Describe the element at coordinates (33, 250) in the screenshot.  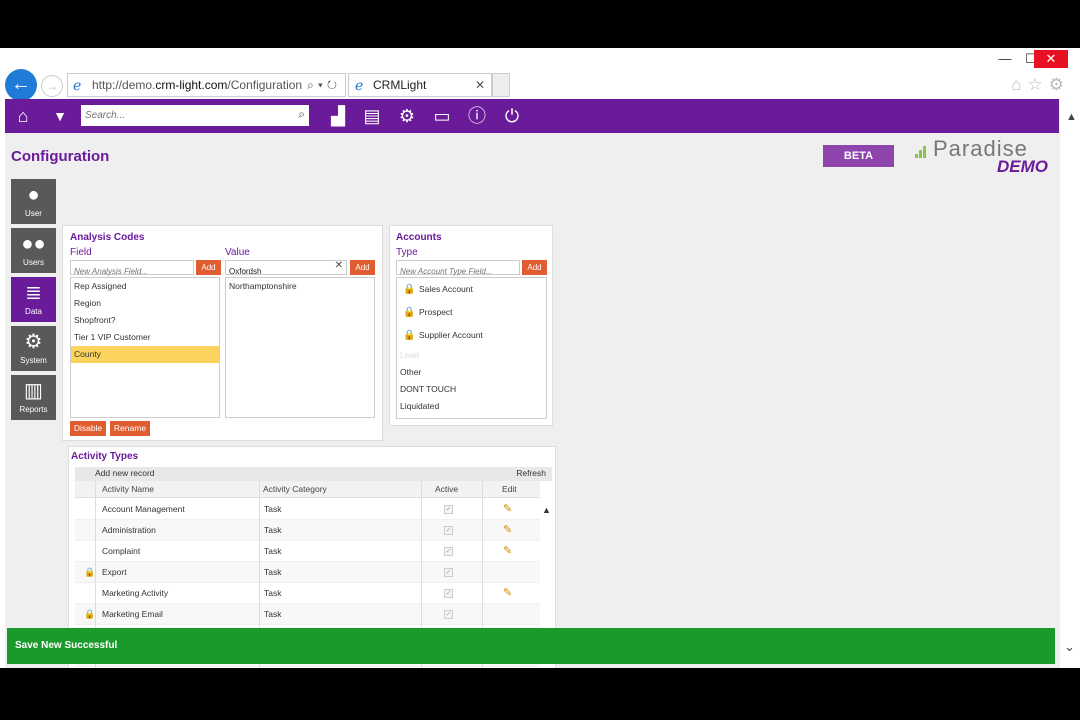
I see `nav-users: ●● Users` at that location.